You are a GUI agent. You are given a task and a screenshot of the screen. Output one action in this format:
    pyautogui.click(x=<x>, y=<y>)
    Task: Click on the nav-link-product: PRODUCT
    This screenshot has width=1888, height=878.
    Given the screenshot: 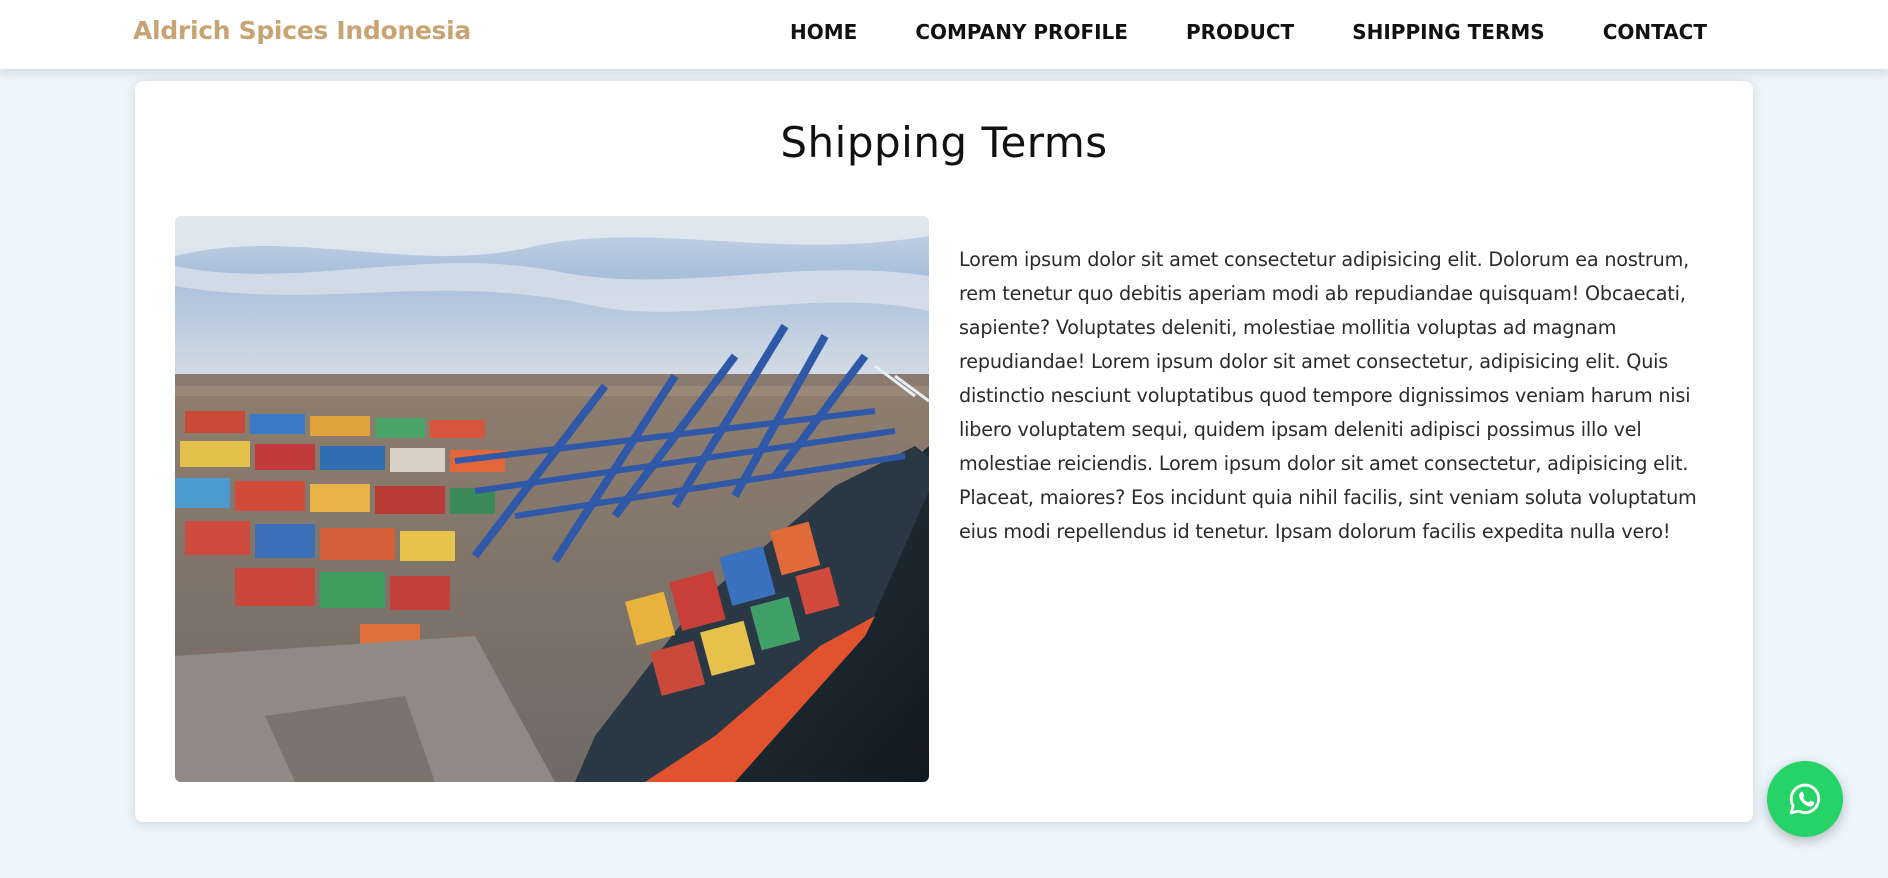 What is the action you would take?
    pyautogui.click(x=1240, y=32)
    